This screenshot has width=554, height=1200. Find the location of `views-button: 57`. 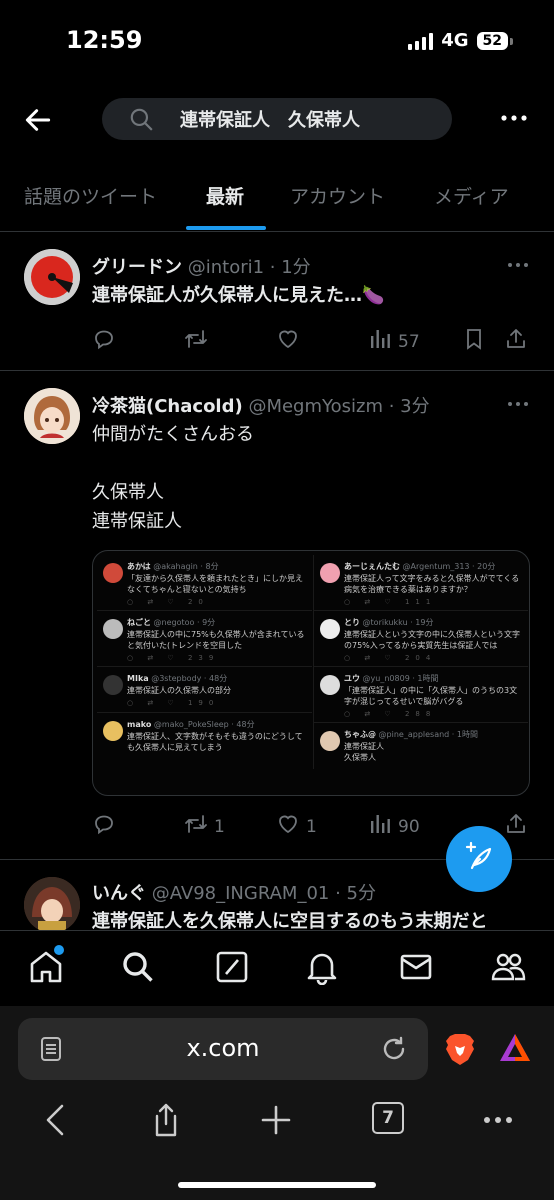

views-button: 57 is located at coordinates (394, 341).